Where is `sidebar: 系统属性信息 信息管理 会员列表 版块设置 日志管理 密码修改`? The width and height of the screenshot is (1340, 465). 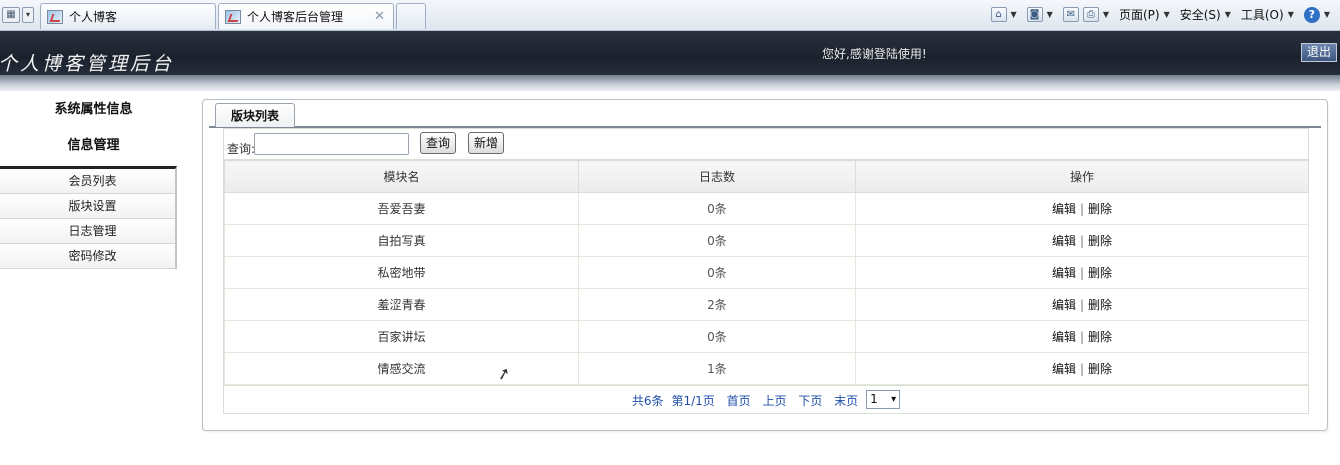
sidebar: 系统属性信息 信息管理 会员列表 版块设置 日志管理 密码修改 is located at coordinates (88, 181).